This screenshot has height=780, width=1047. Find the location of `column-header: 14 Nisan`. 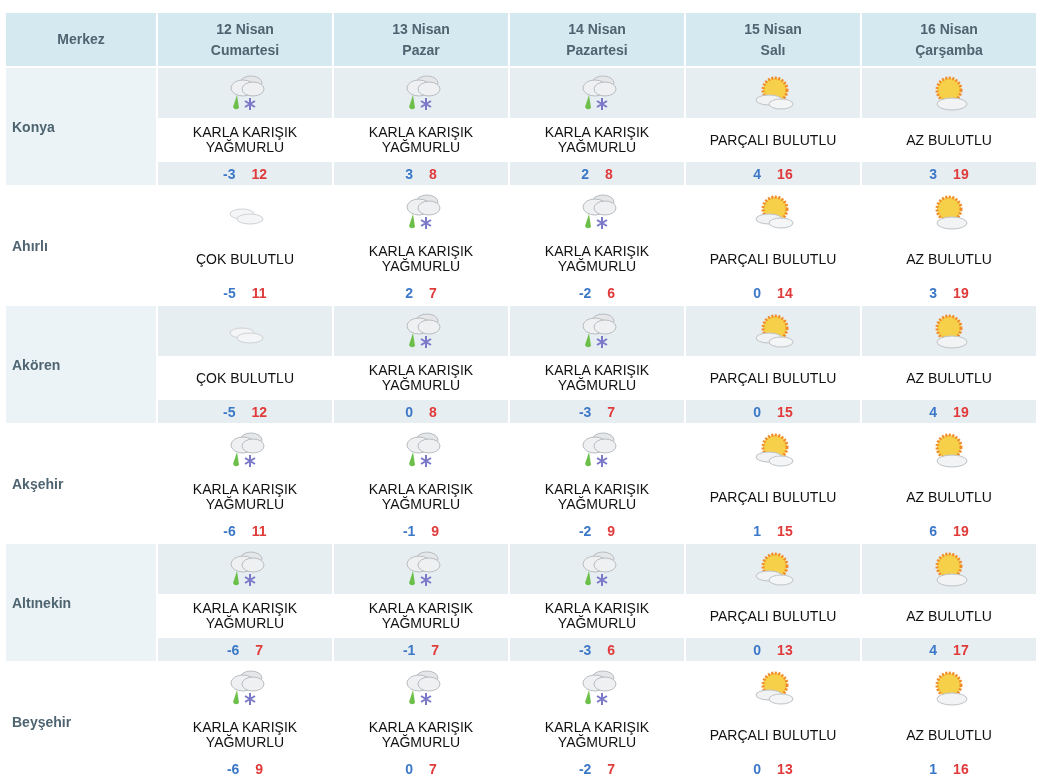

column-header: 14 Nisan is located at coordinates (597, 29).